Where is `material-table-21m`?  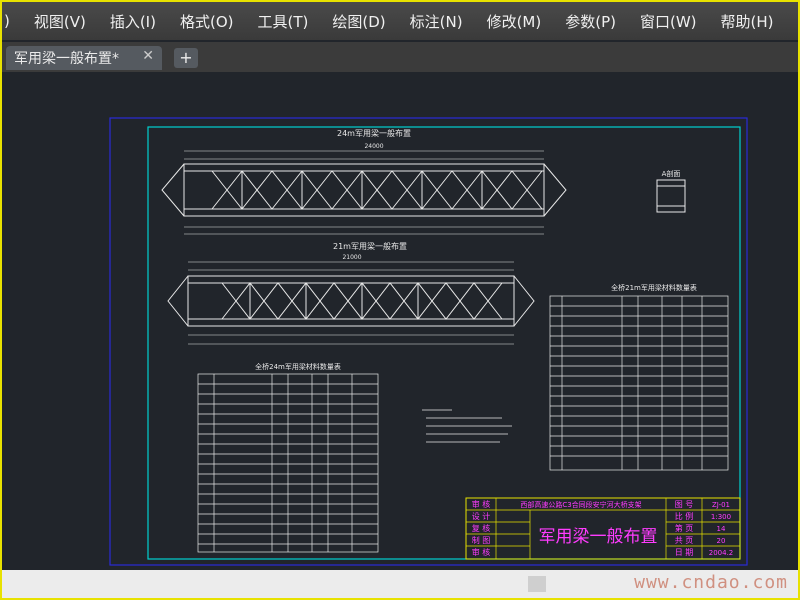
material-table-21m is located at coordinates (639, 383).